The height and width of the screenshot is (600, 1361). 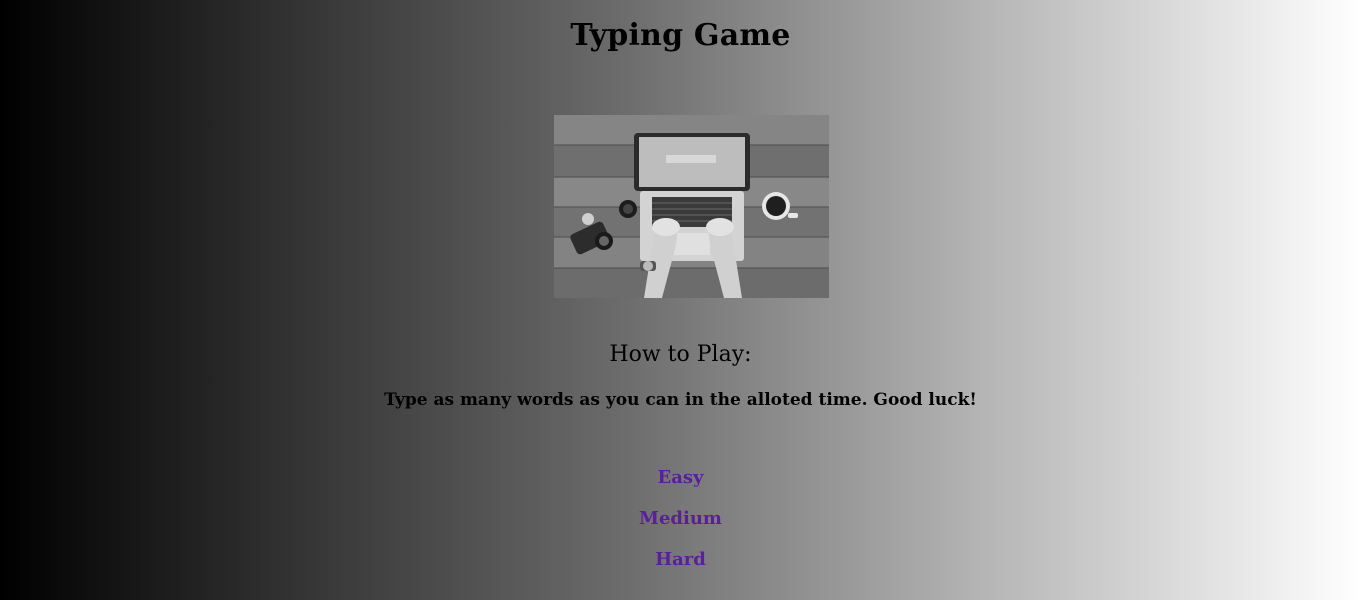 I want to click on hero-image, so click(x=691, y=206).